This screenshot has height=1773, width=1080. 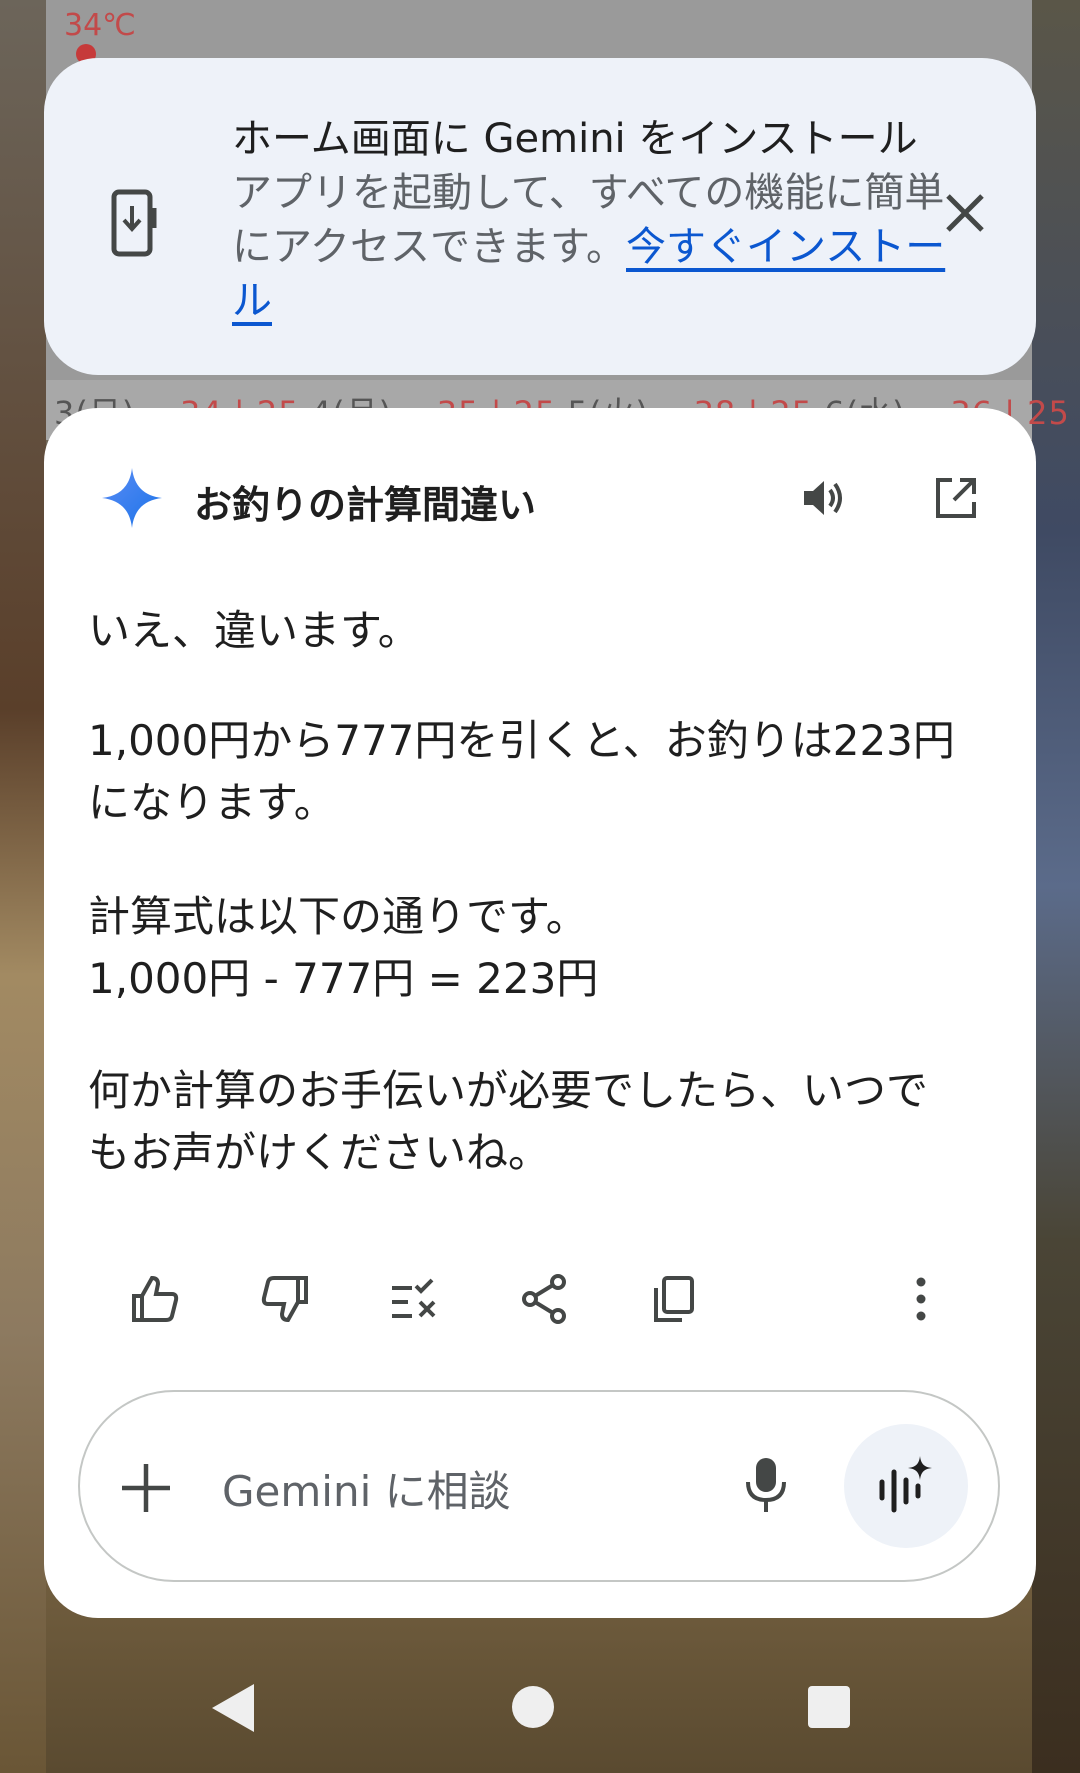 I want to click on close-icon, so click(x=965, y=213).